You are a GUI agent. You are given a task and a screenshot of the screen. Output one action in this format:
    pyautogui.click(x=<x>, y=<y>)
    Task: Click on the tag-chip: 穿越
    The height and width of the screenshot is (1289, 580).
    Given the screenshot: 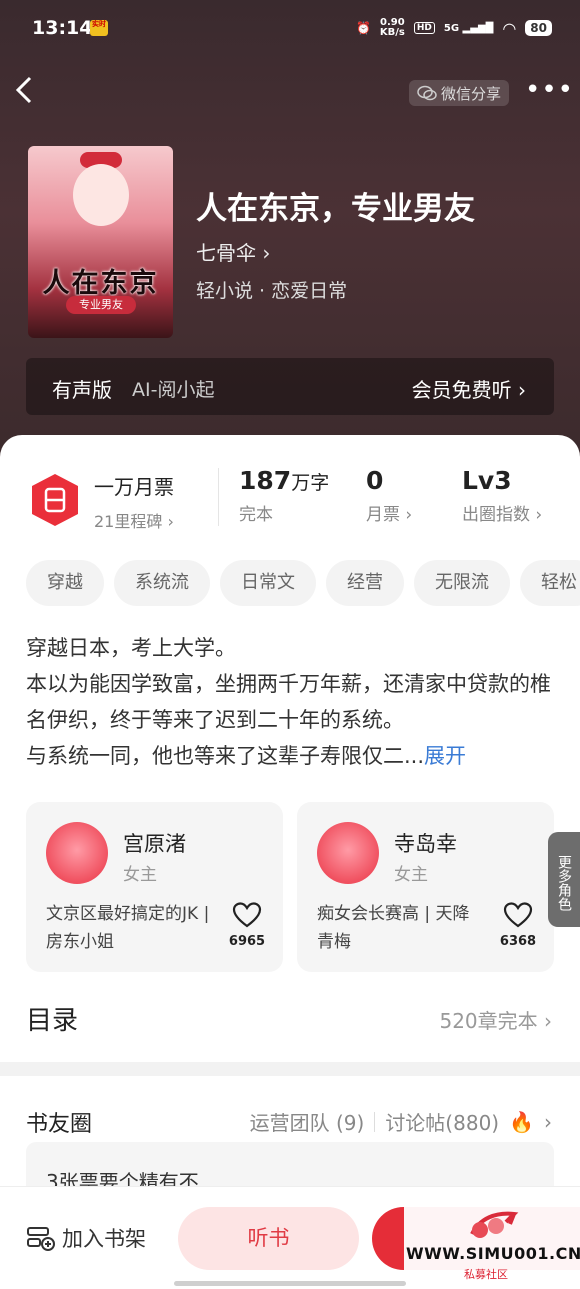 What is the action you would take?
    pyautogui.click(x=65, y=583)
    